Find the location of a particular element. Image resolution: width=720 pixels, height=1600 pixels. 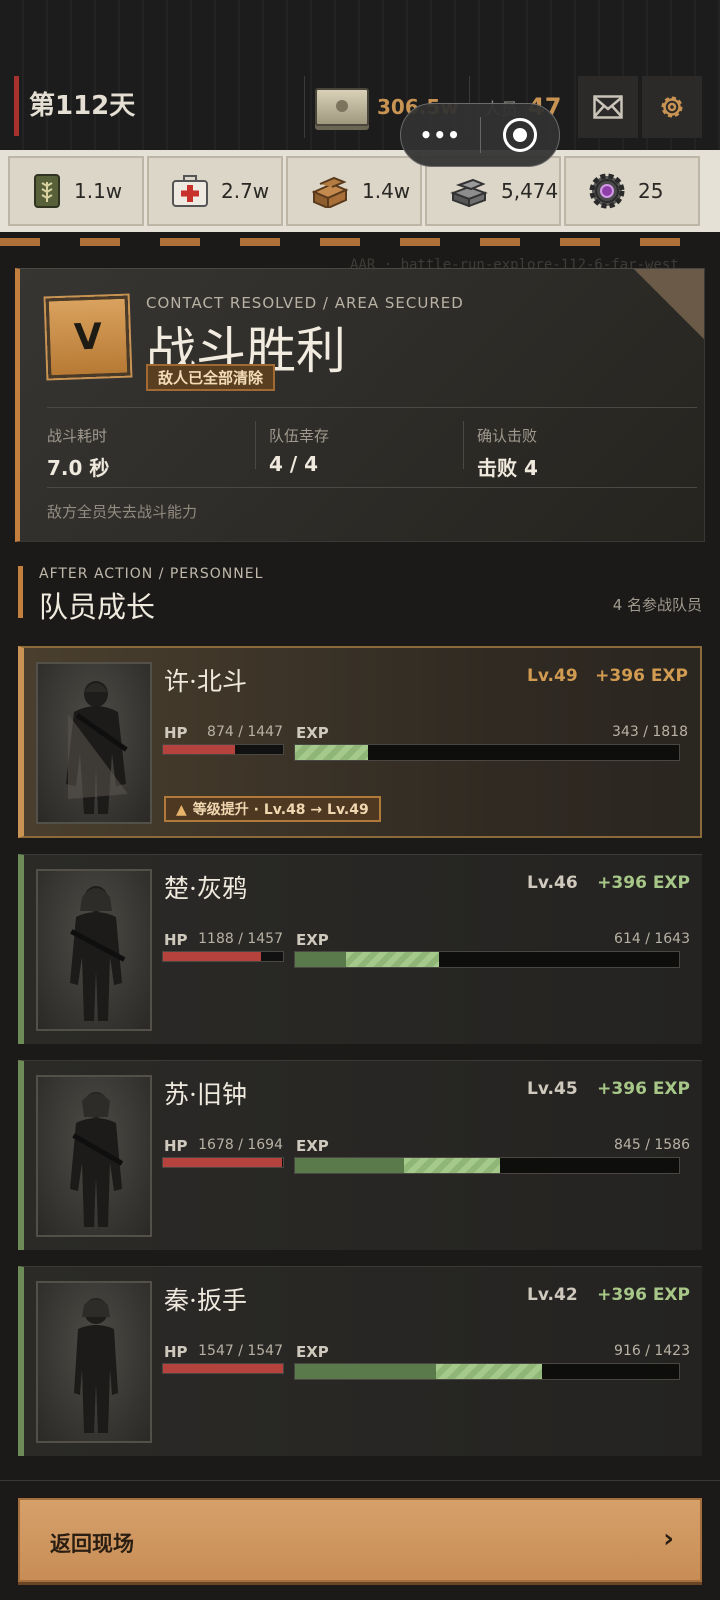

steel-ingots-icon is located at coordinates (469, 192).